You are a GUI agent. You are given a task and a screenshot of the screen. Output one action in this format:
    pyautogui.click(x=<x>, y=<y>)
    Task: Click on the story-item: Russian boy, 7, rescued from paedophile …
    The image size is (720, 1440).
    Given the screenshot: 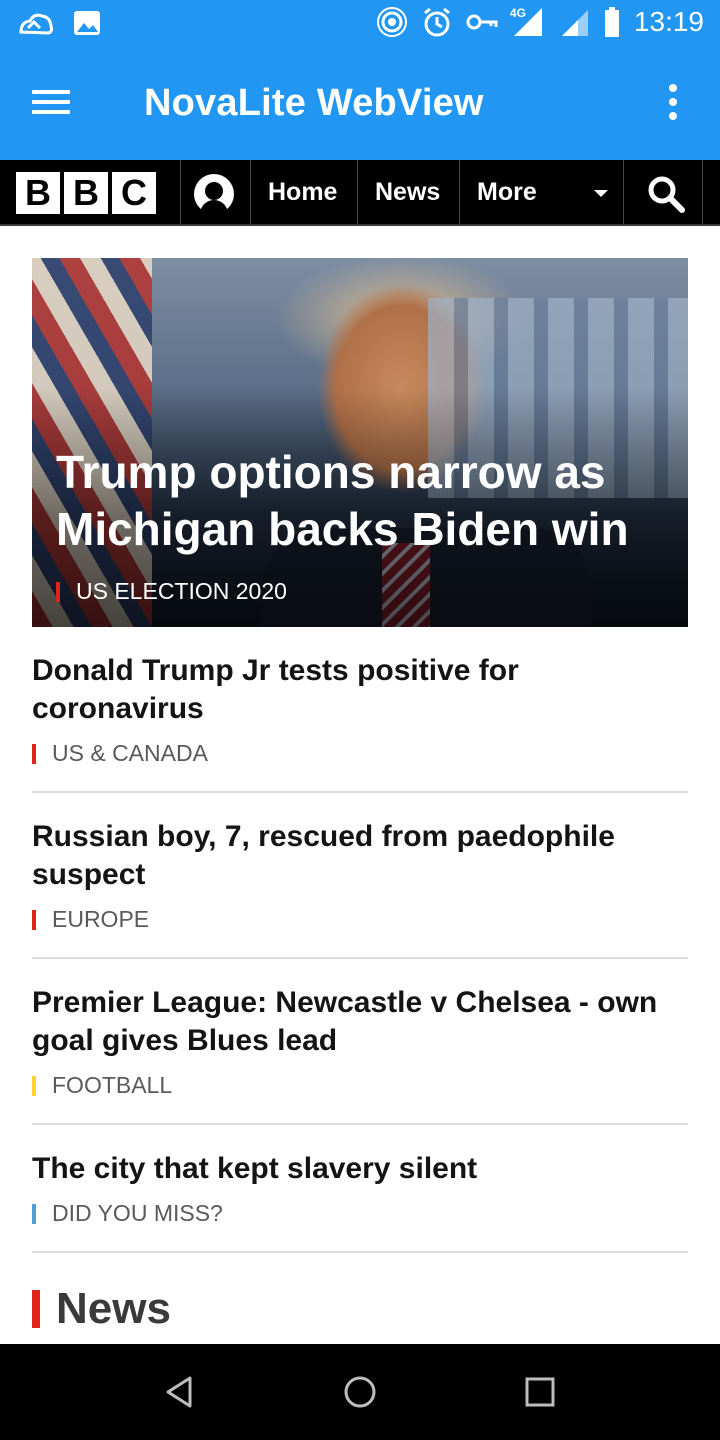 What is the action you would take?
    pyautogui.click(x=360, y=888)
    